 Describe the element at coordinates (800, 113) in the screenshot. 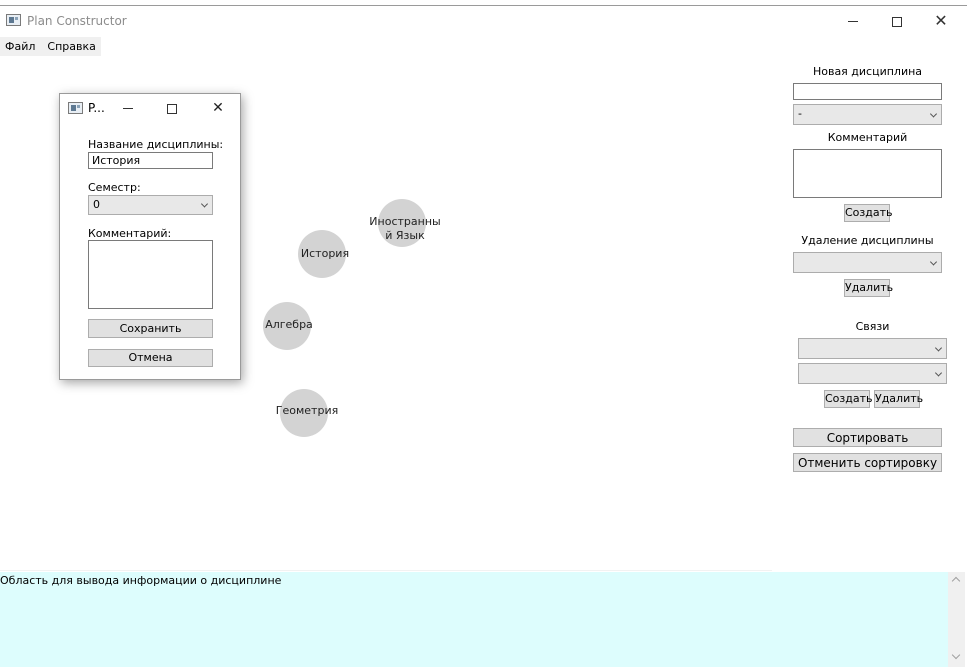

I see `semester-select-value: -` at that location.